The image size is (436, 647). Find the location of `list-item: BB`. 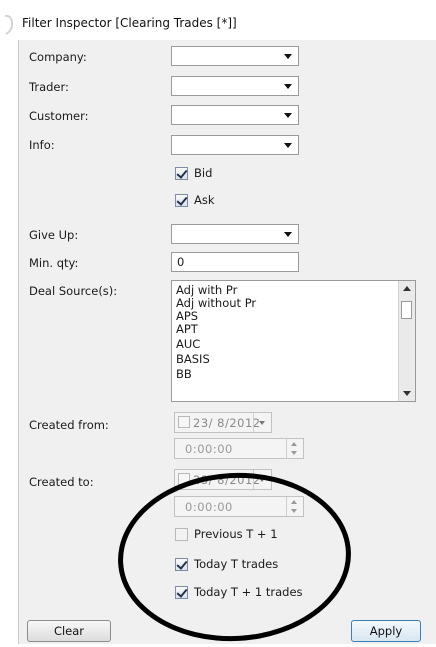

list-item: BB is located at coordinates (184, 374).